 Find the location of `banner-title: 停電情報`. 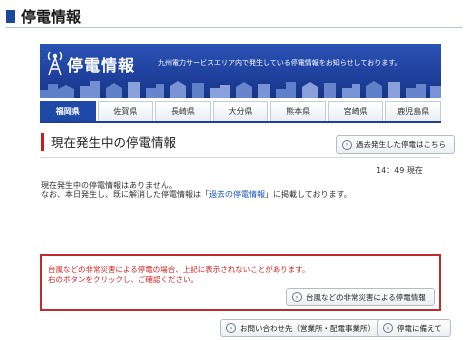

banner-title: 停電情報 is located at coordinates (101, 65).